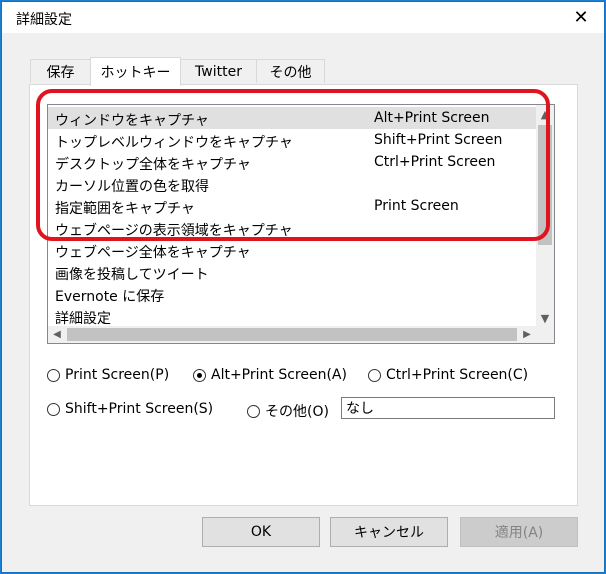  What do you see at coordinates (117, 375) in the screenshot?
I see `radio-label: Print Screen(P)` at bounding box center [117, 375].